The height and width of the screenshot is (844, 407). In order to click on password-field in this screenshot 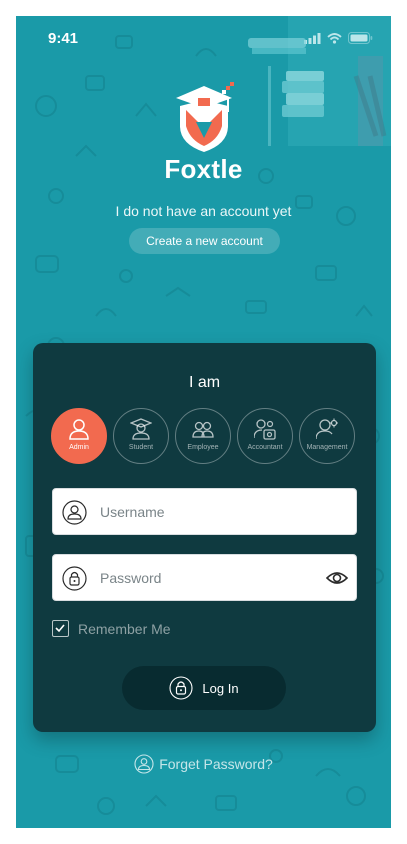, I will do `click(204, 577)`.